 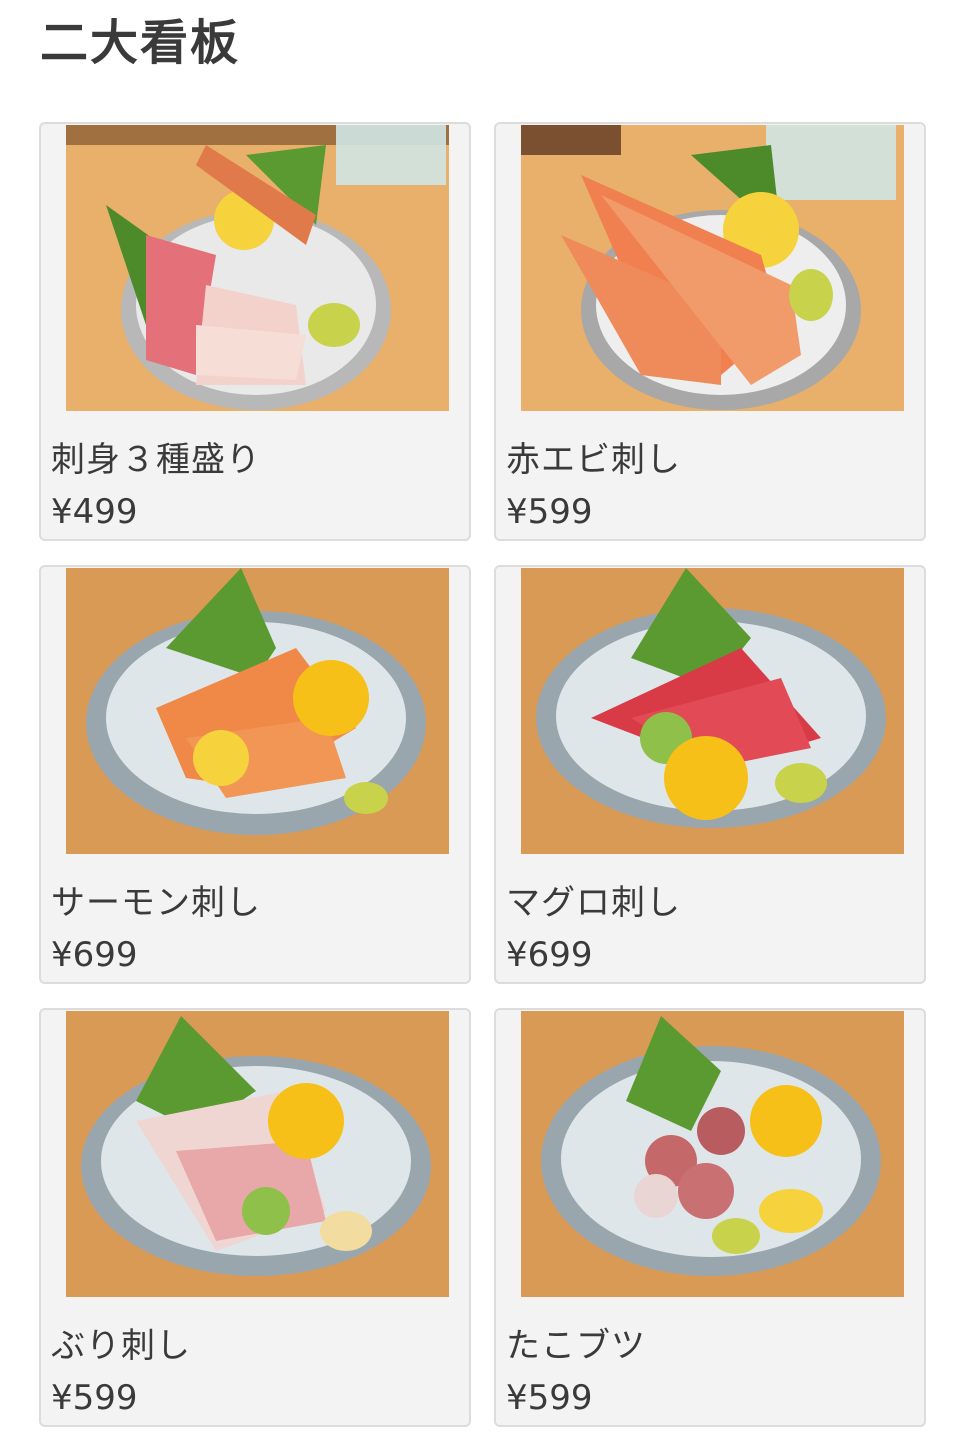 What do you see at coordinates (94, 512) in the screenshot?
I see `menu-item-price: ¥499` at bounding box center [94, 512].